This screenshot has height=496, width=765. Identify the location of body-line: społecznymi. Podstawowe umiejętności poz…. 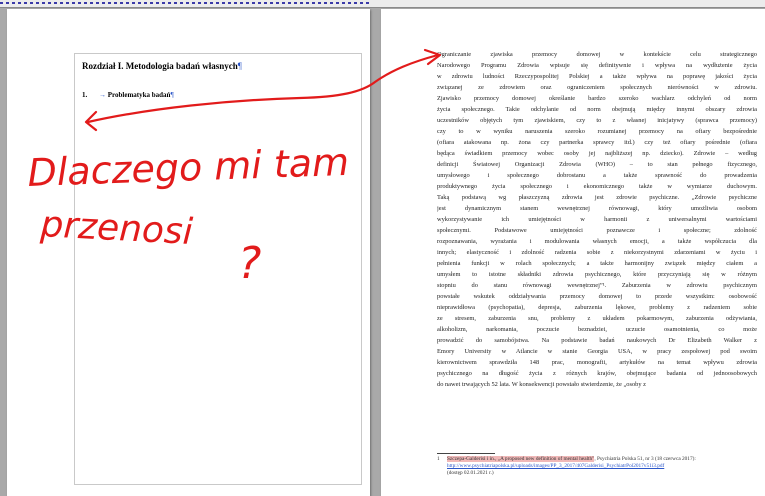
(597, 231).